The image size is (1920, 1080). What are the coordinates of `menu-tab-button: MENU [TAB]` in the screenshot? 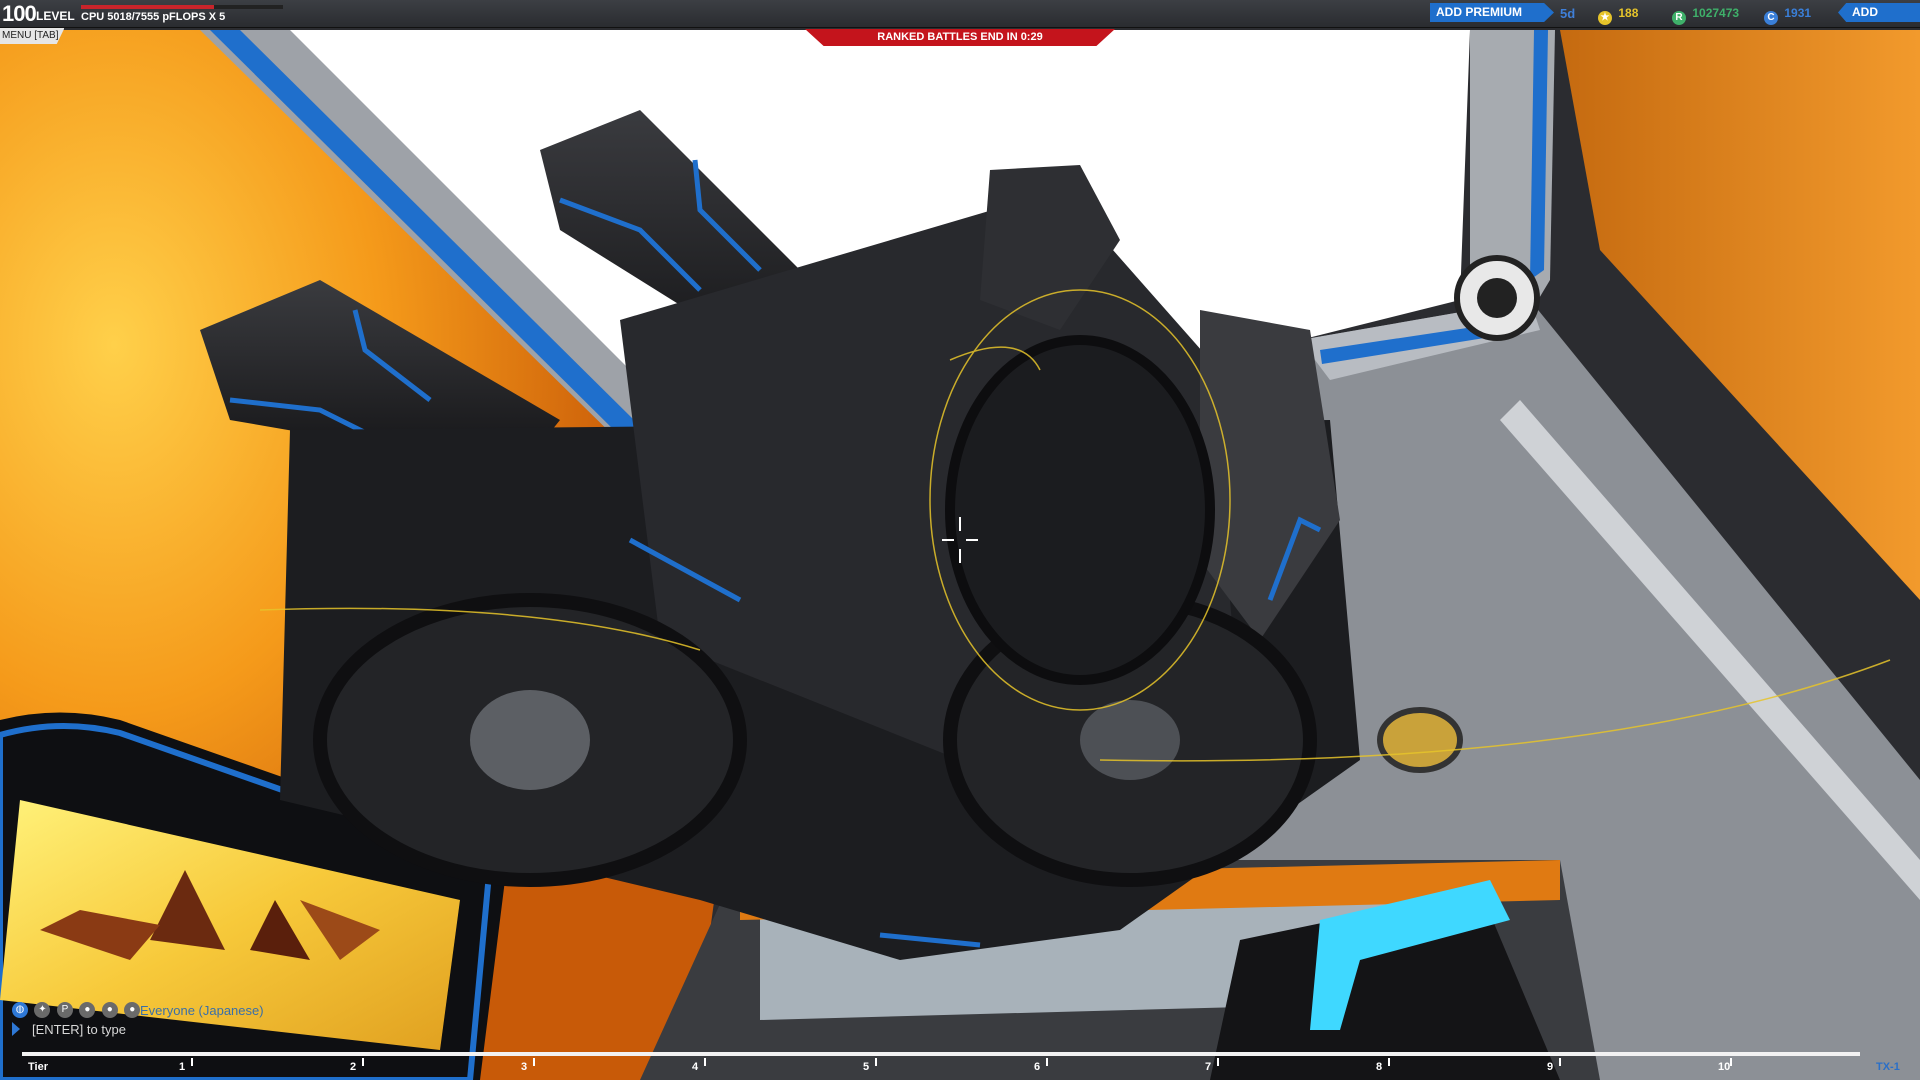 It's located at (32, 36).